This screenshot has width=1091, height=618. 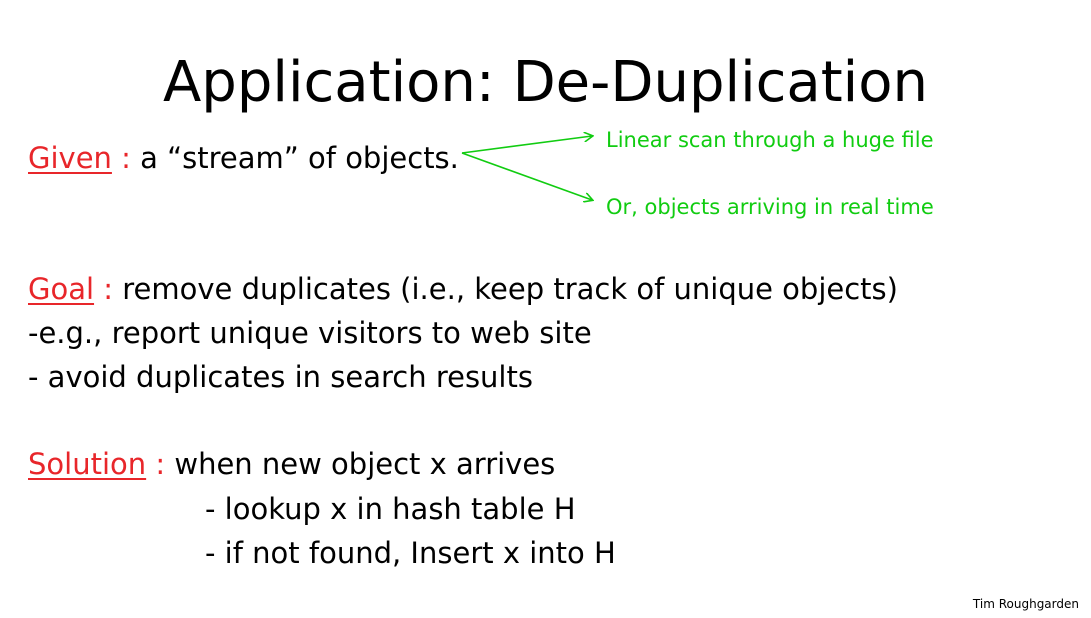 I want to click on arrow-to-note1, so click(x=526, y=145).